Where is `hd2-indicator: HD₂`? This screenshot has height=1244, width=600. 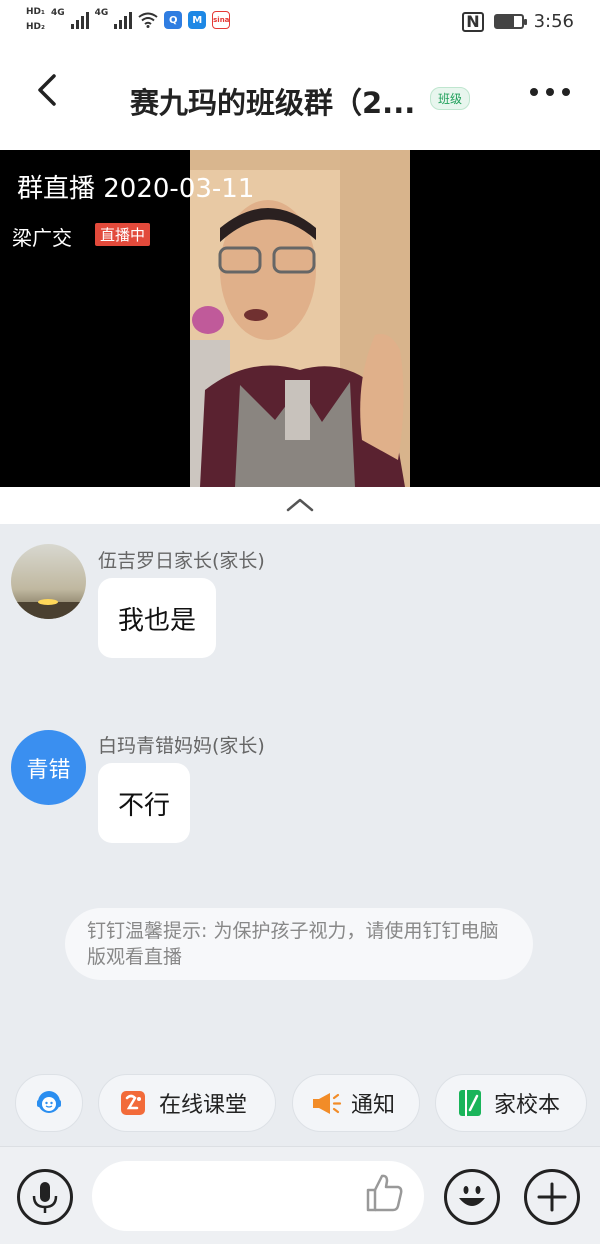
hd2-indicator: HD₂ is located at coordinates (35, 27).